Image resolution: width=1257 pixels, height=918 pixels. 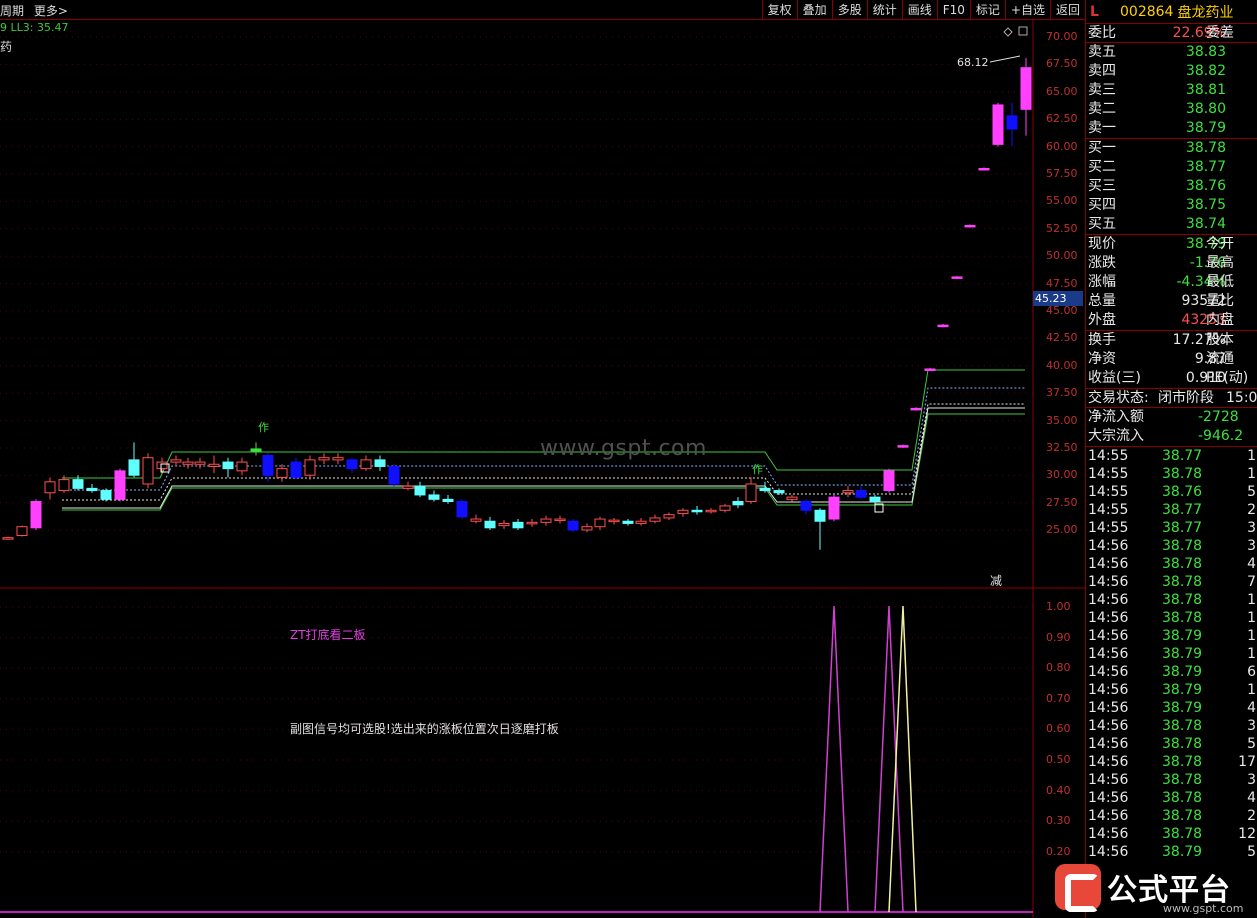 I want to click on price-tick: 62.50, so click(x=1062, y=119).